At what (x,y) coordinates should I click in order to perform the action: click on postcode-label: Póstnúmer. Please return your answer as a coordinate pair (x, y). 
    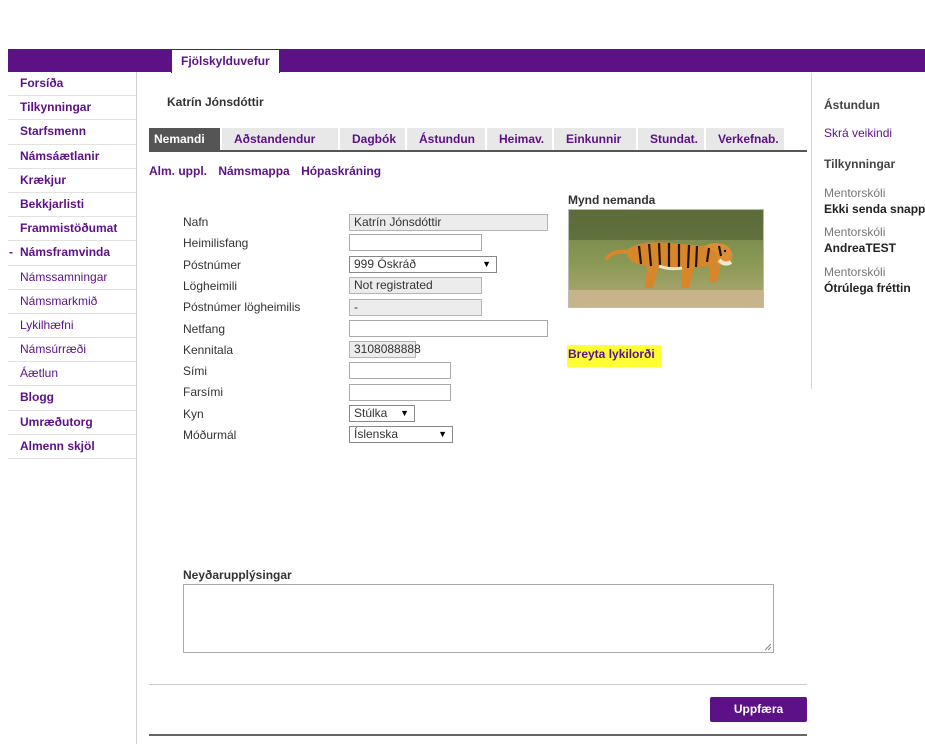
    Looking at the image, I should click on (212, 265).